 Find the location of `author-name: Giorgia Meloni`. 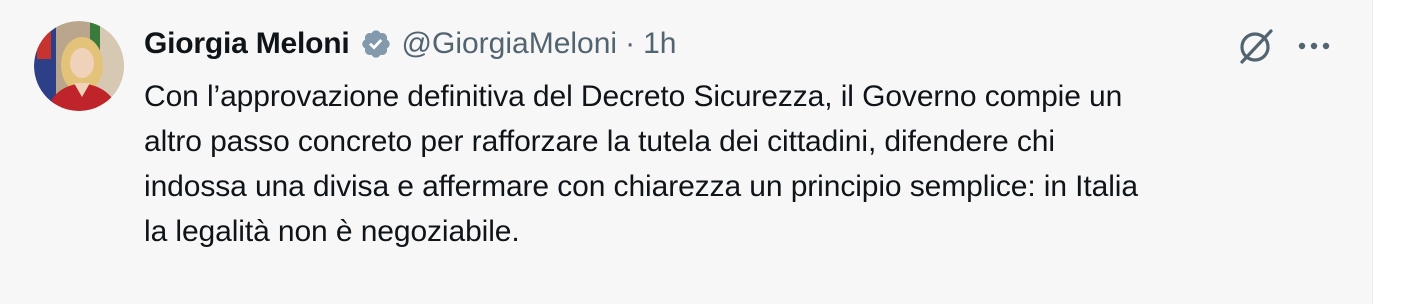

author-name: Giorgia Meloni is located at coordinates (247, 44).